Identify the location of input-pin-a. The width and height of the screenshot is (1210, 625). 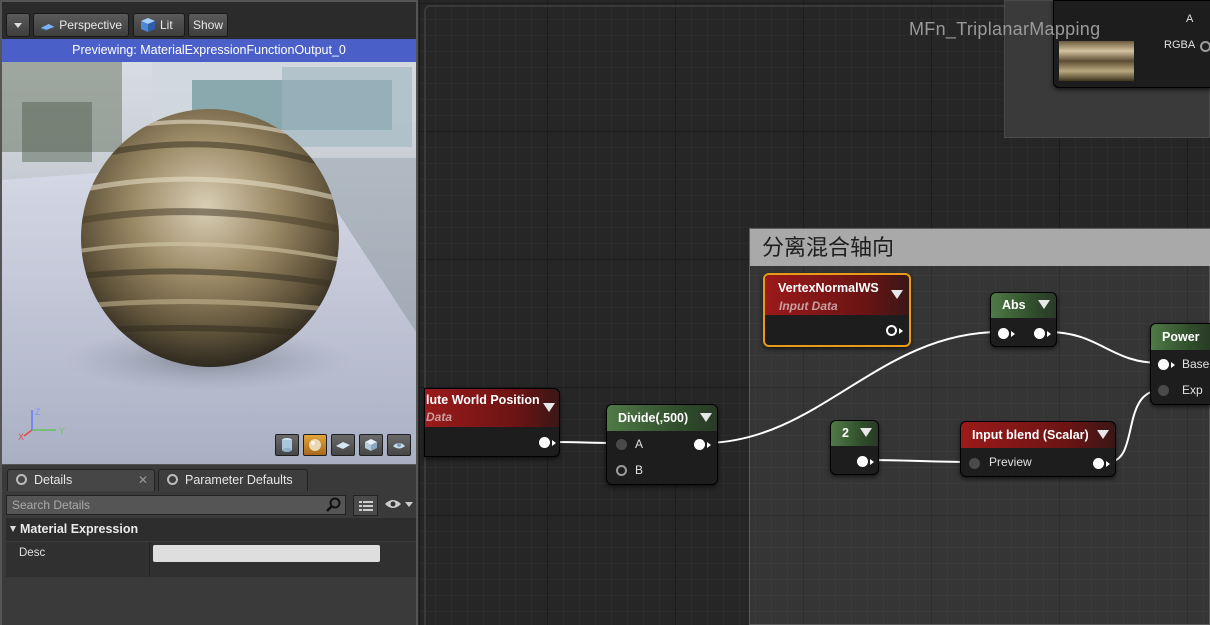
(621, 444).